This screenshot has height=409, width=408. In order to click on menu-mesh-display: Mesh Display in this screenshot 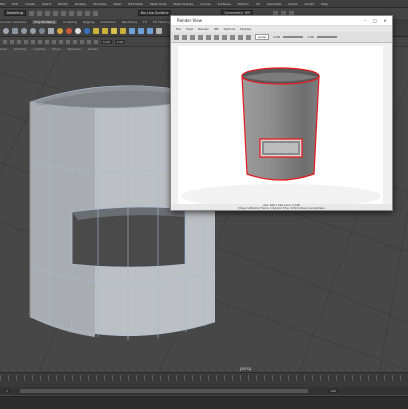, I will do `click(183, 4)`.